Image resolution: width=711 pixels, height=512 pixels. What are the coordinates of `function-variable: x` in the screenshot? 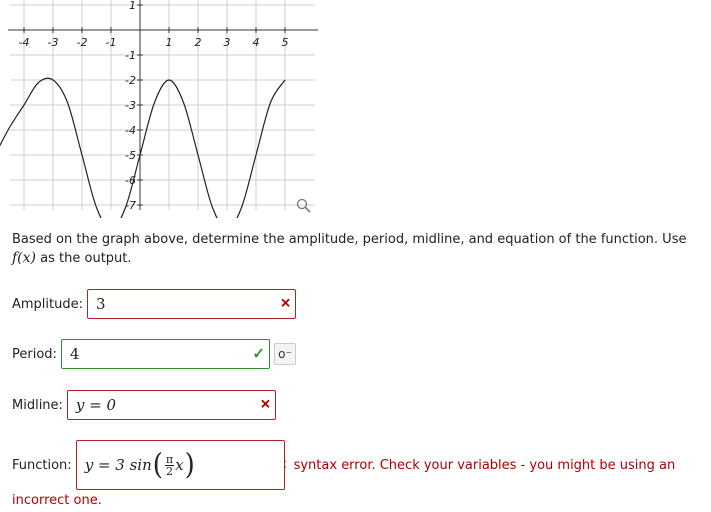 It's located at (179, 465).